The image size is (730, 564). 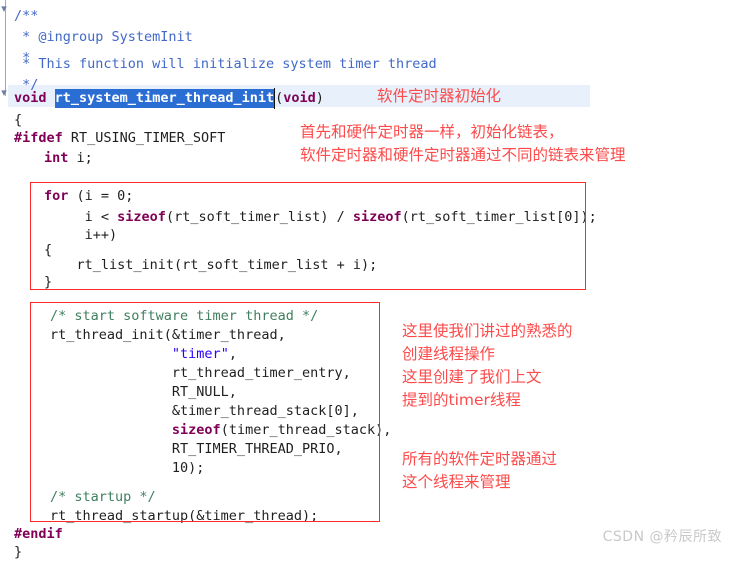 I want to click on annotation-line: 这里创建了我们上文, so click(x=472, y=377).